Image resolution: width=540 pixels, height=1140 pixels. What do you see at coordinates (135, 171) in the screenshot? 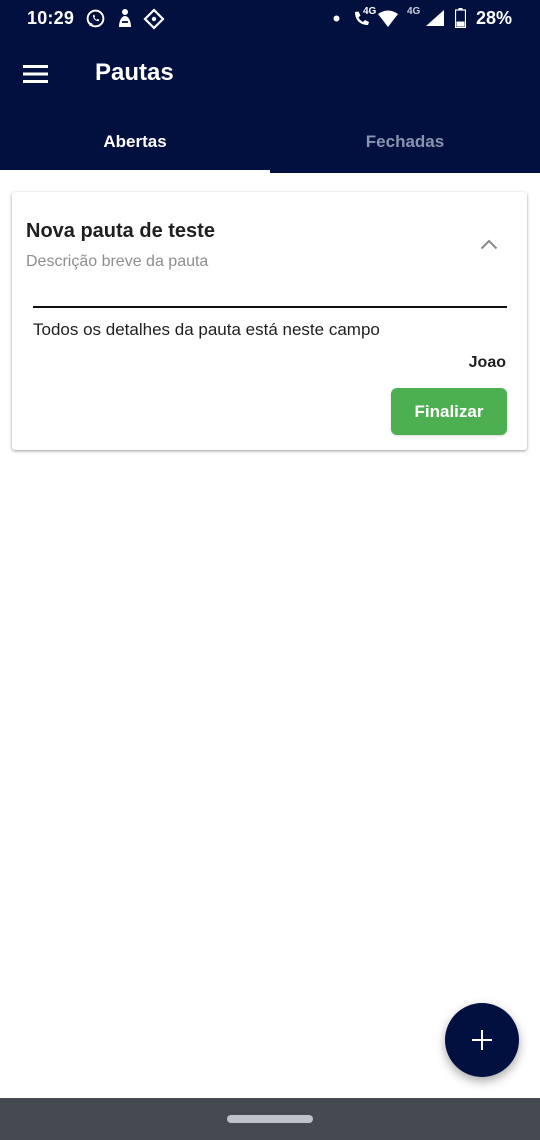
I see `tab-indicator` at bounding box center [135, 171].